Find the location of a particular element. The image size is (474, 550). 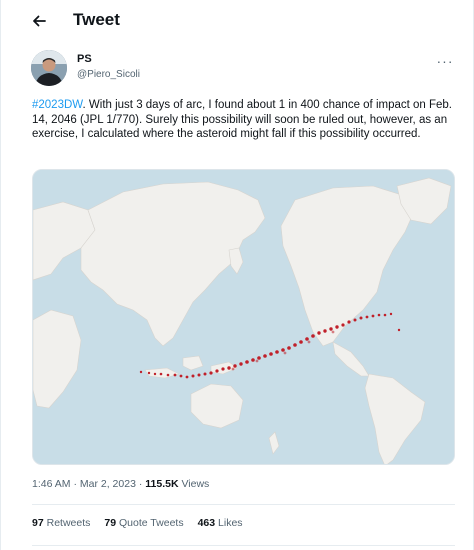

divider is located at coordinates (243, 504).